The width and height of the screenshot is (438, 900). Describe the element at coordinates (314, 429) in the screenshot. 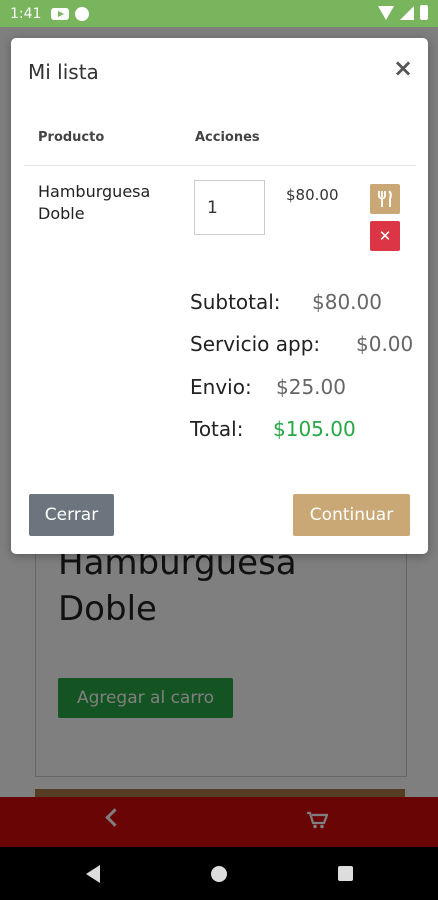

I see `total-value: $105.00` at that location.